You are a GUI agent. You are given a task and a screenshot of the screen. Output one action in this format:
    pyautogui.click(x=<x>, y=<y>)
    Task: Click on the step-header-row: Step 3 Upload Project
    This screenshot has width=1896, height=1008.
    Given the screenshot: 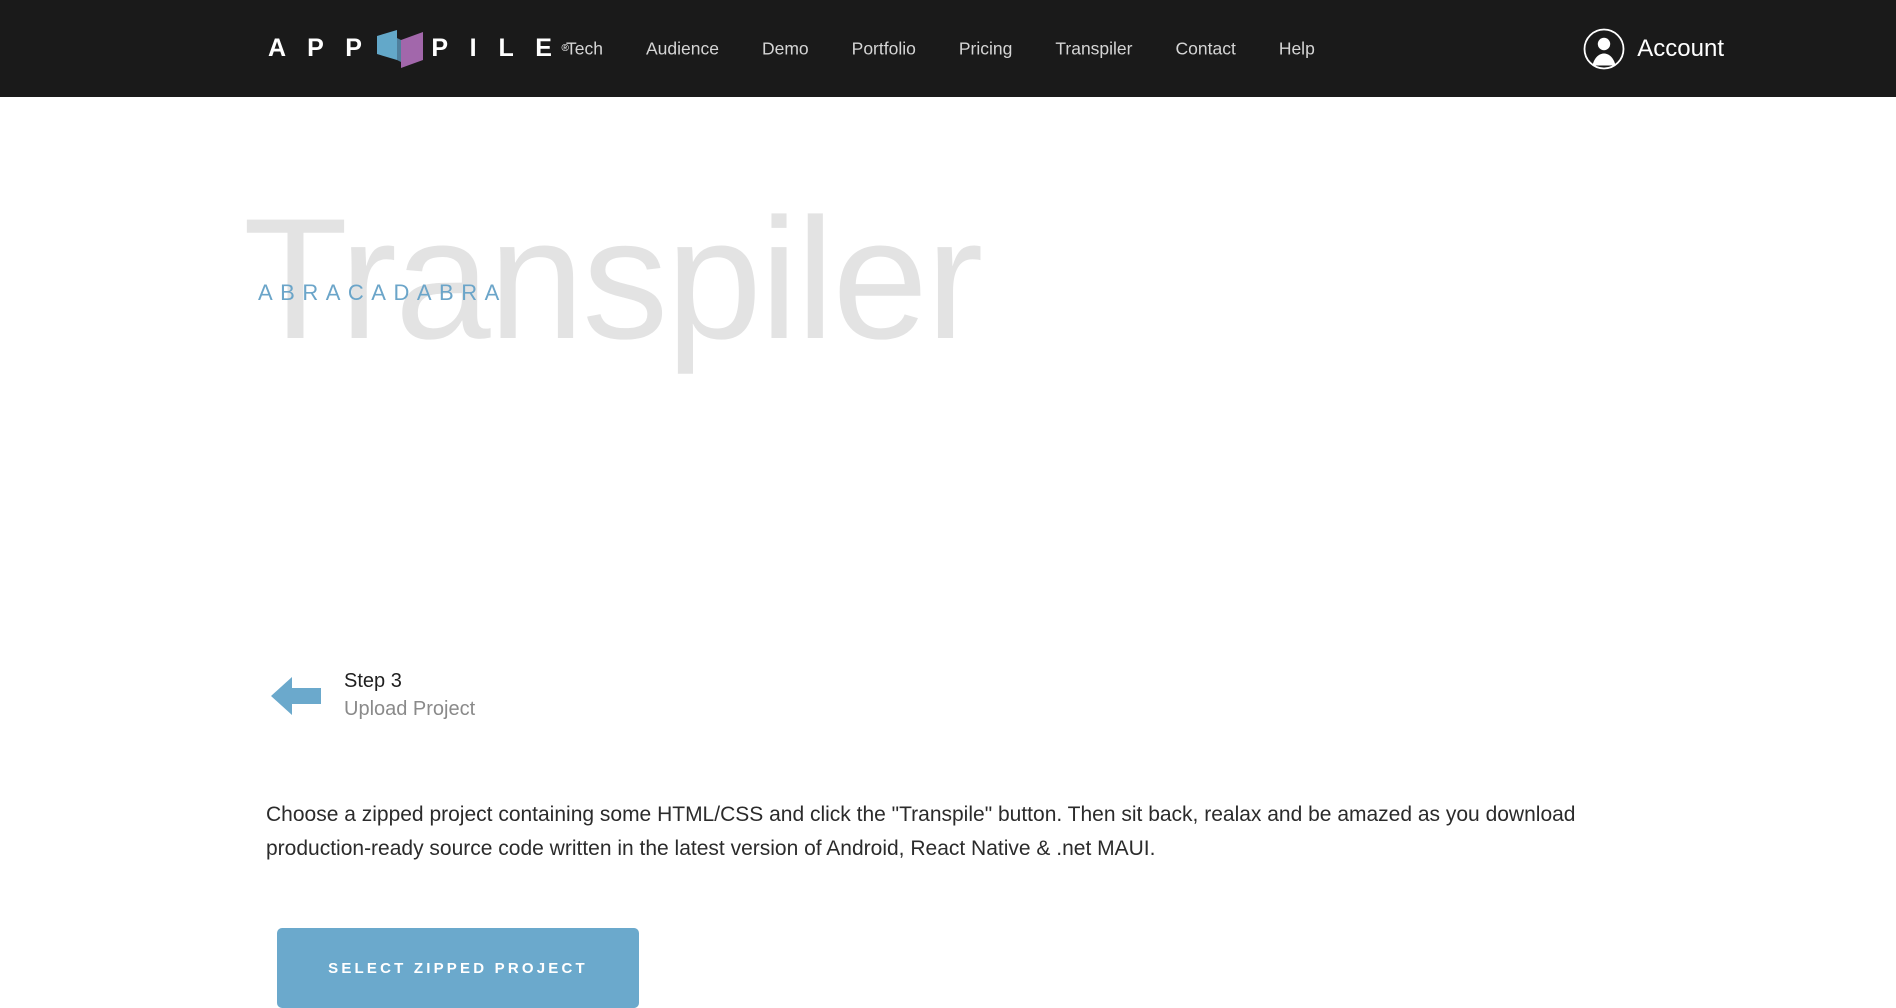 What is the action you would take?
    pyautogui.click(x=371, y=695)
    